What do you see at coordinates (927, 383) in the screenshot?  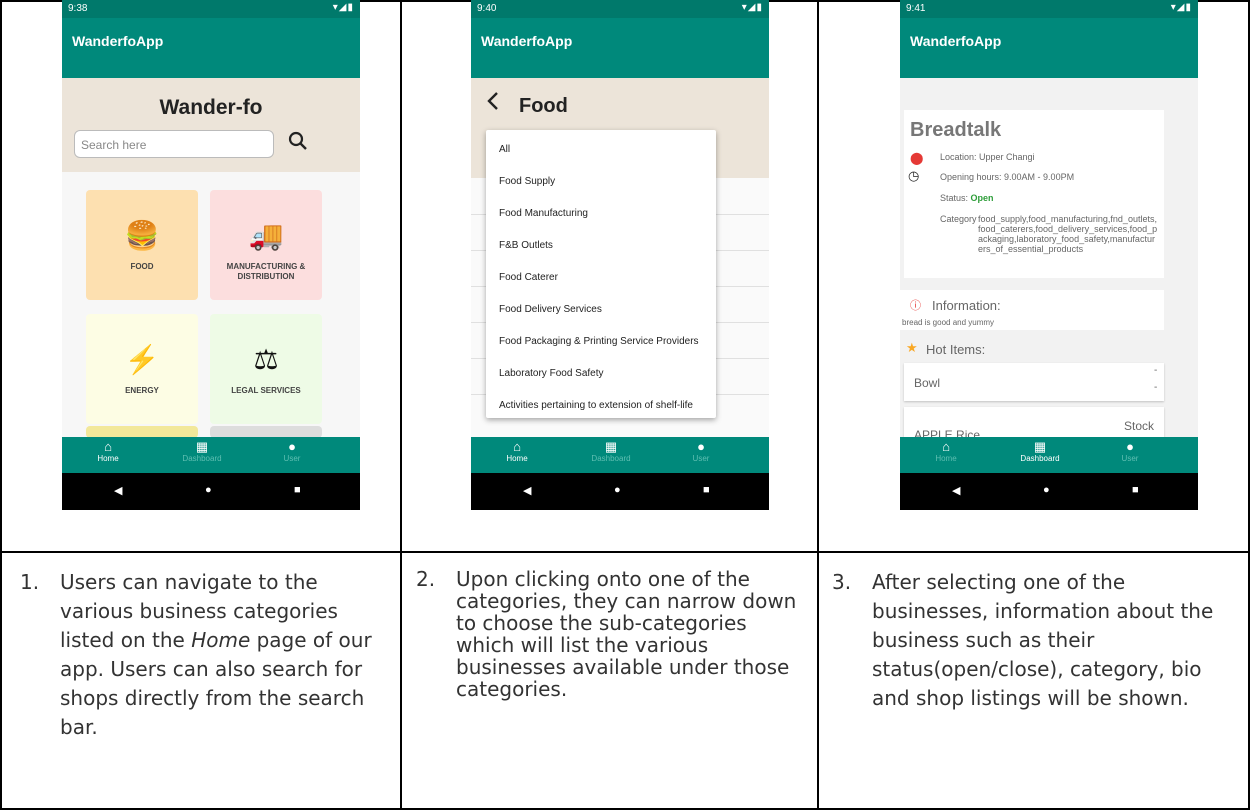 I see `hot-item-name: Bowl` at bounding box center [927, 383].